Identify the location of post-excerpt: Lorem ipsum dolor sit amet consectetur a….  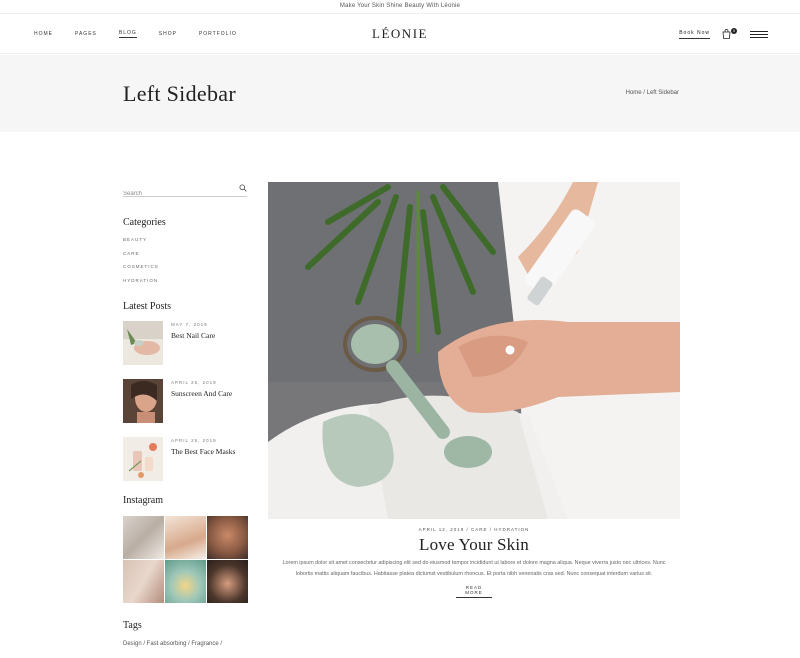
(474, 568).